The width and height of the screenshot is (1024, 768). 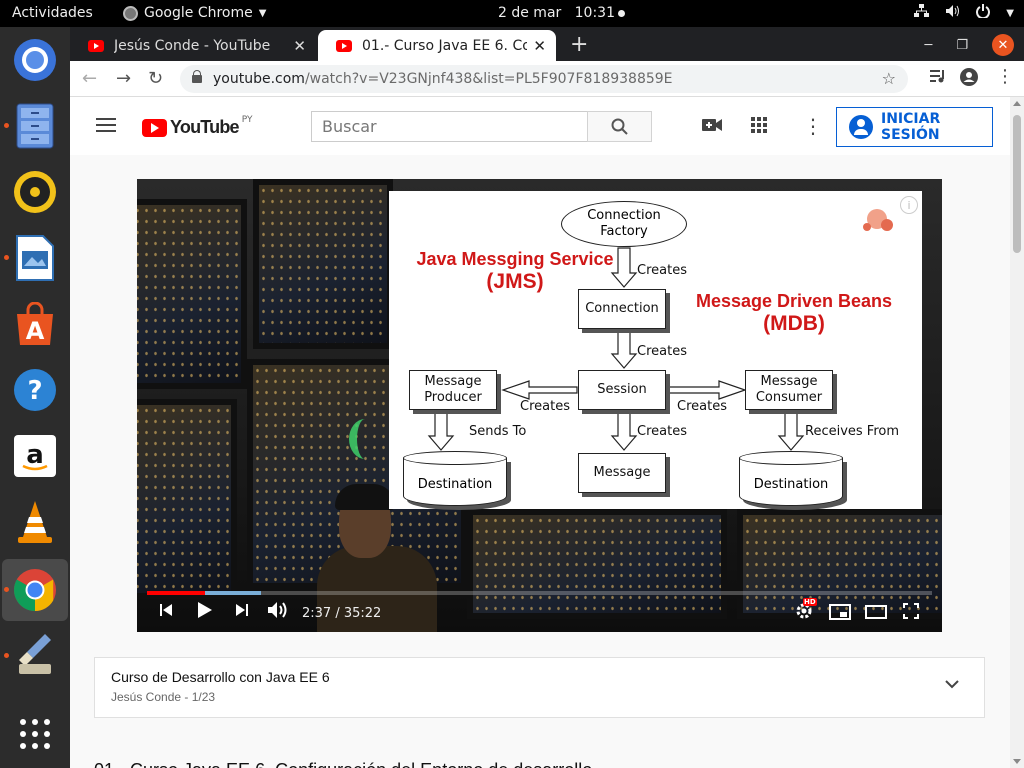 I want to click on notification-dot, so click(x=621, y=13).